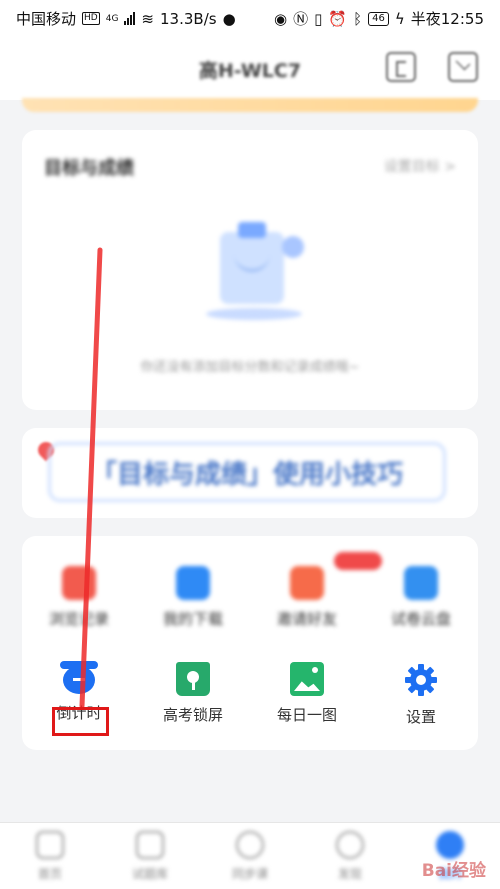 The image size is (500, 889). What do you see at coordinates (112, 18) in the screenshot?
I see `network-type: 4G` at bounding box center [112, 18].